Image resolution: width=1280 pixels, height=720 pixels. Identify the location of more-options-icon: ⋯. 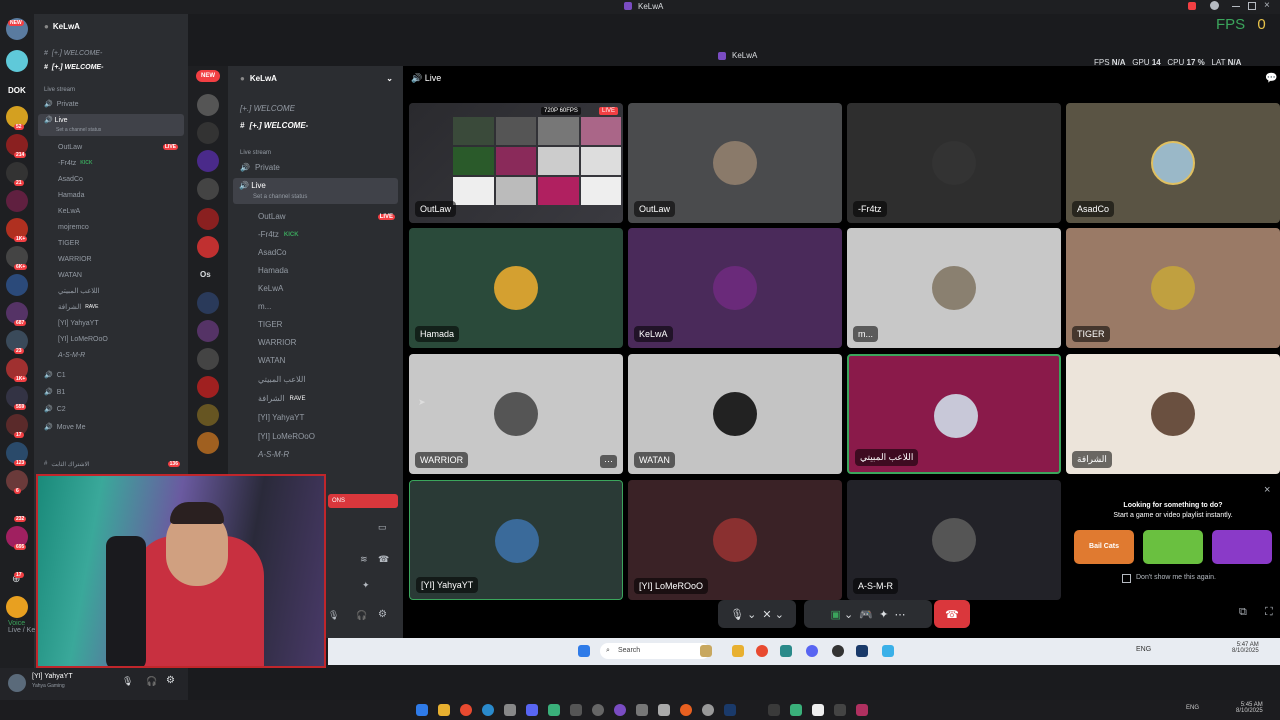
(608, 461).